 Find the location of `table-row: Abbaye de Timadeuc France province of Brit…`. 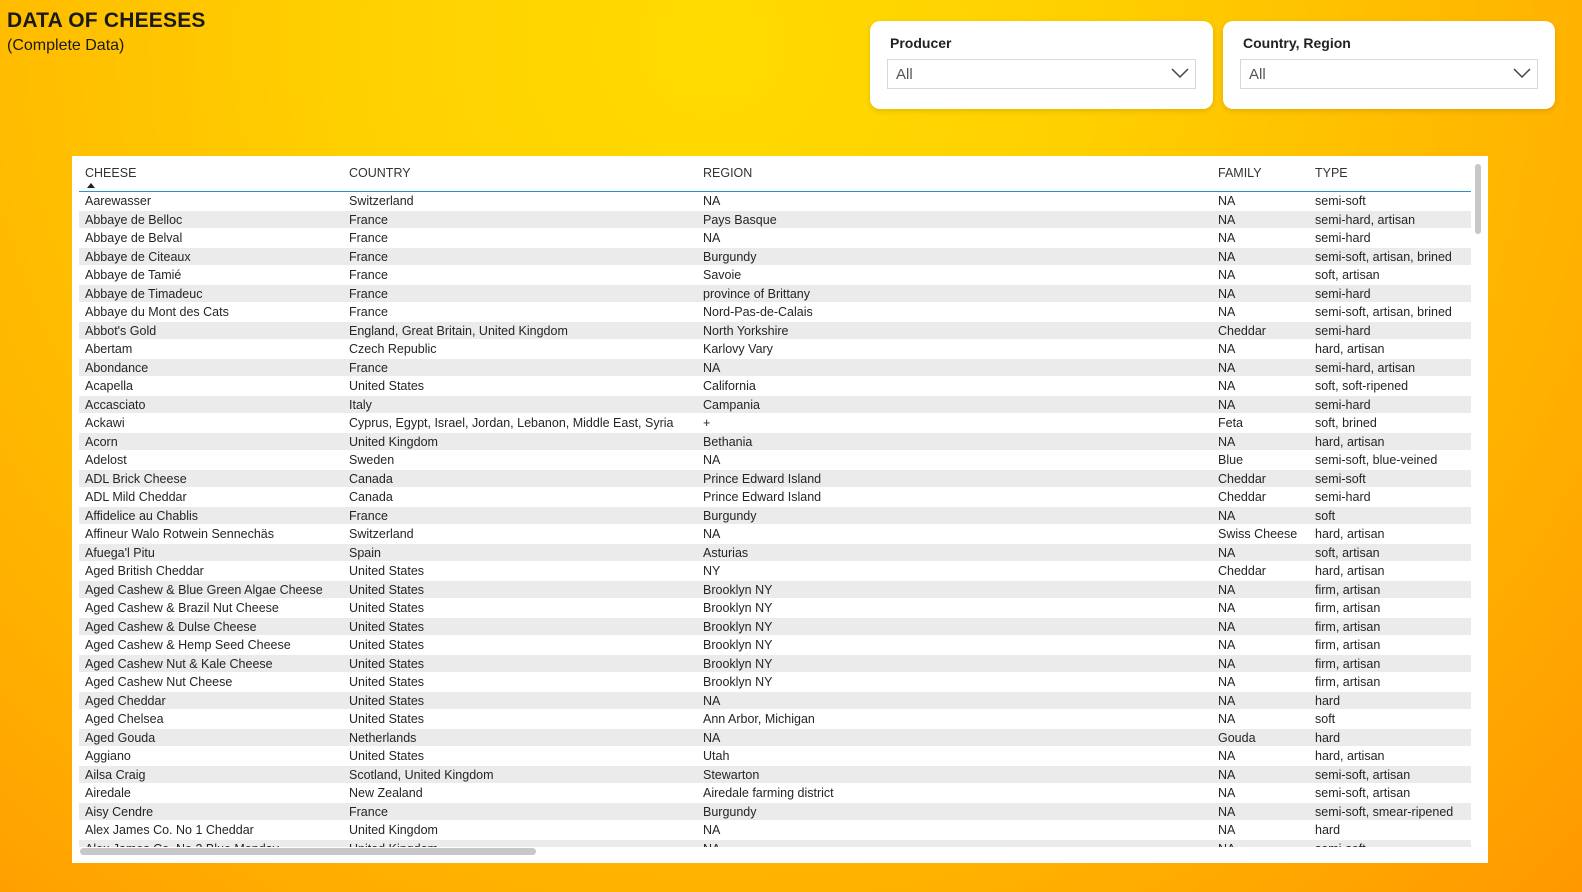

table-row: Abbaye de Timadeuc France province of Brit… is located at coordinates (775, 293).